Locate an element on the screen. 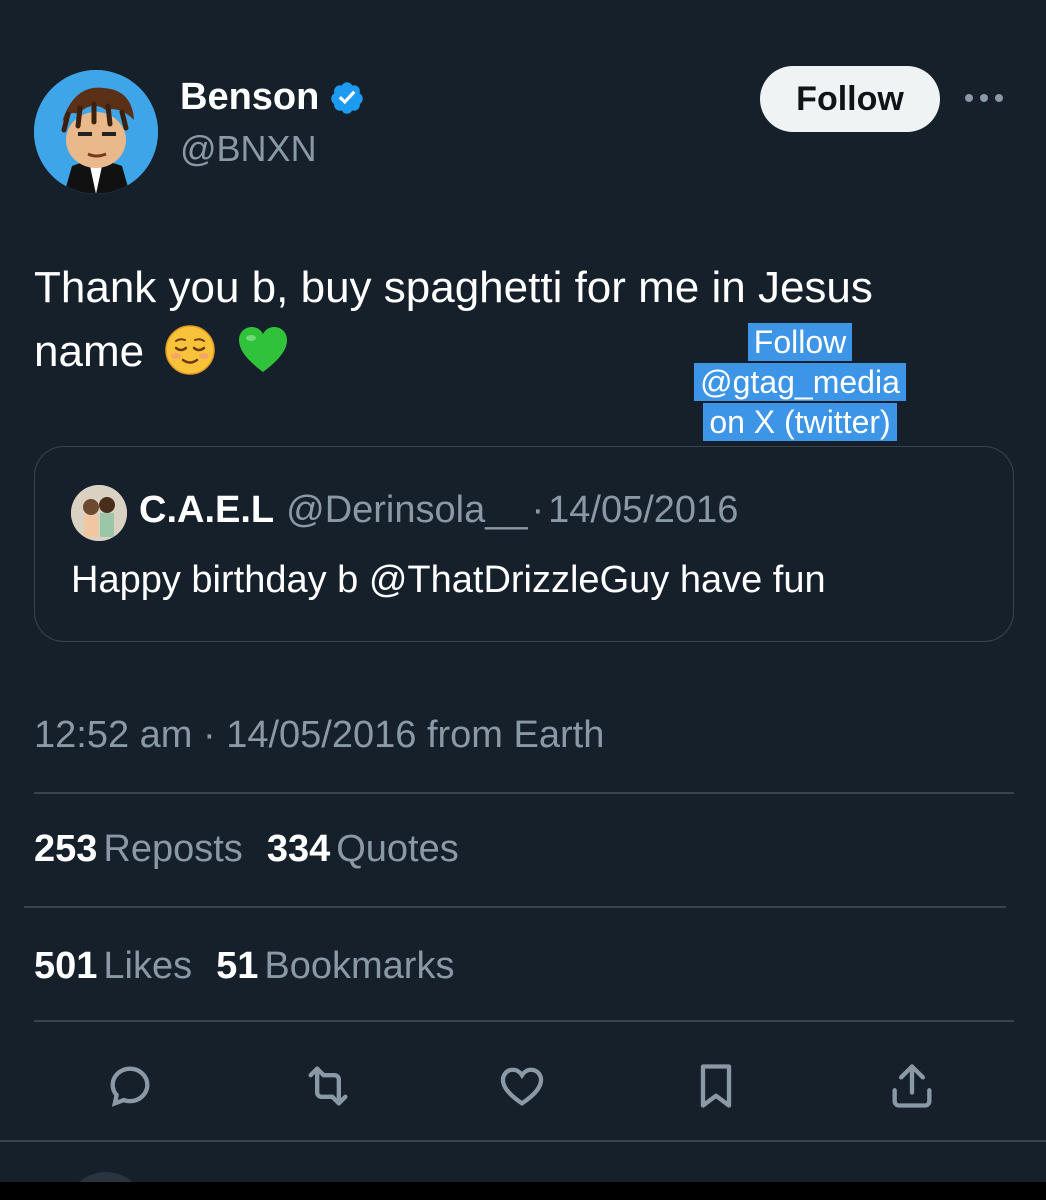 This screenshot has width=1046, height=1200. quoted-author-avatar is located at coordinates (99, 513).